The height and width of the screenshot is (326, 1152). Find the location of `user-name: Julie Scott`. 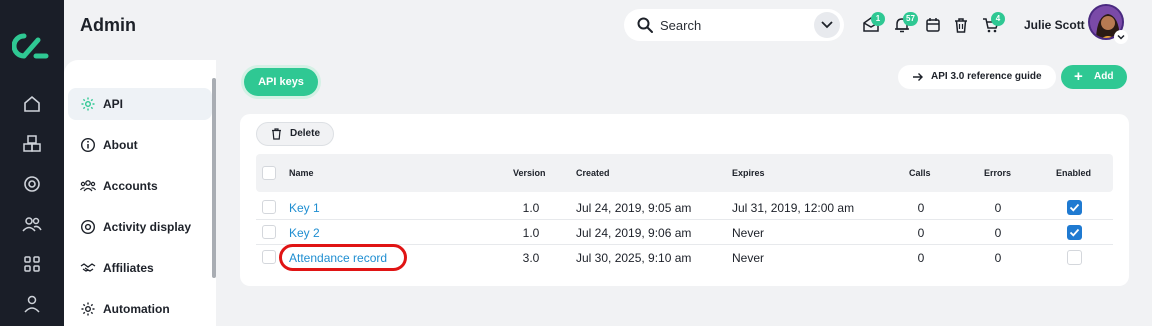

user-name: Julie Scott is located at coordinates (1054, 25).